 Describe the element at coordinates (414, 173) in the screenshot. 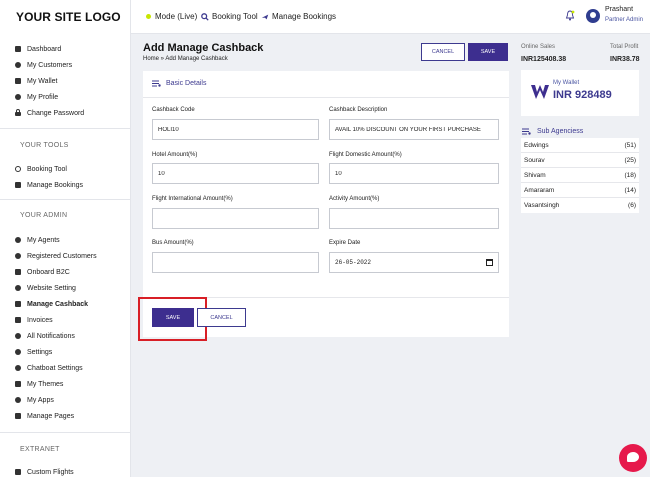

I see `flight-domestic-amount-input` at that location.